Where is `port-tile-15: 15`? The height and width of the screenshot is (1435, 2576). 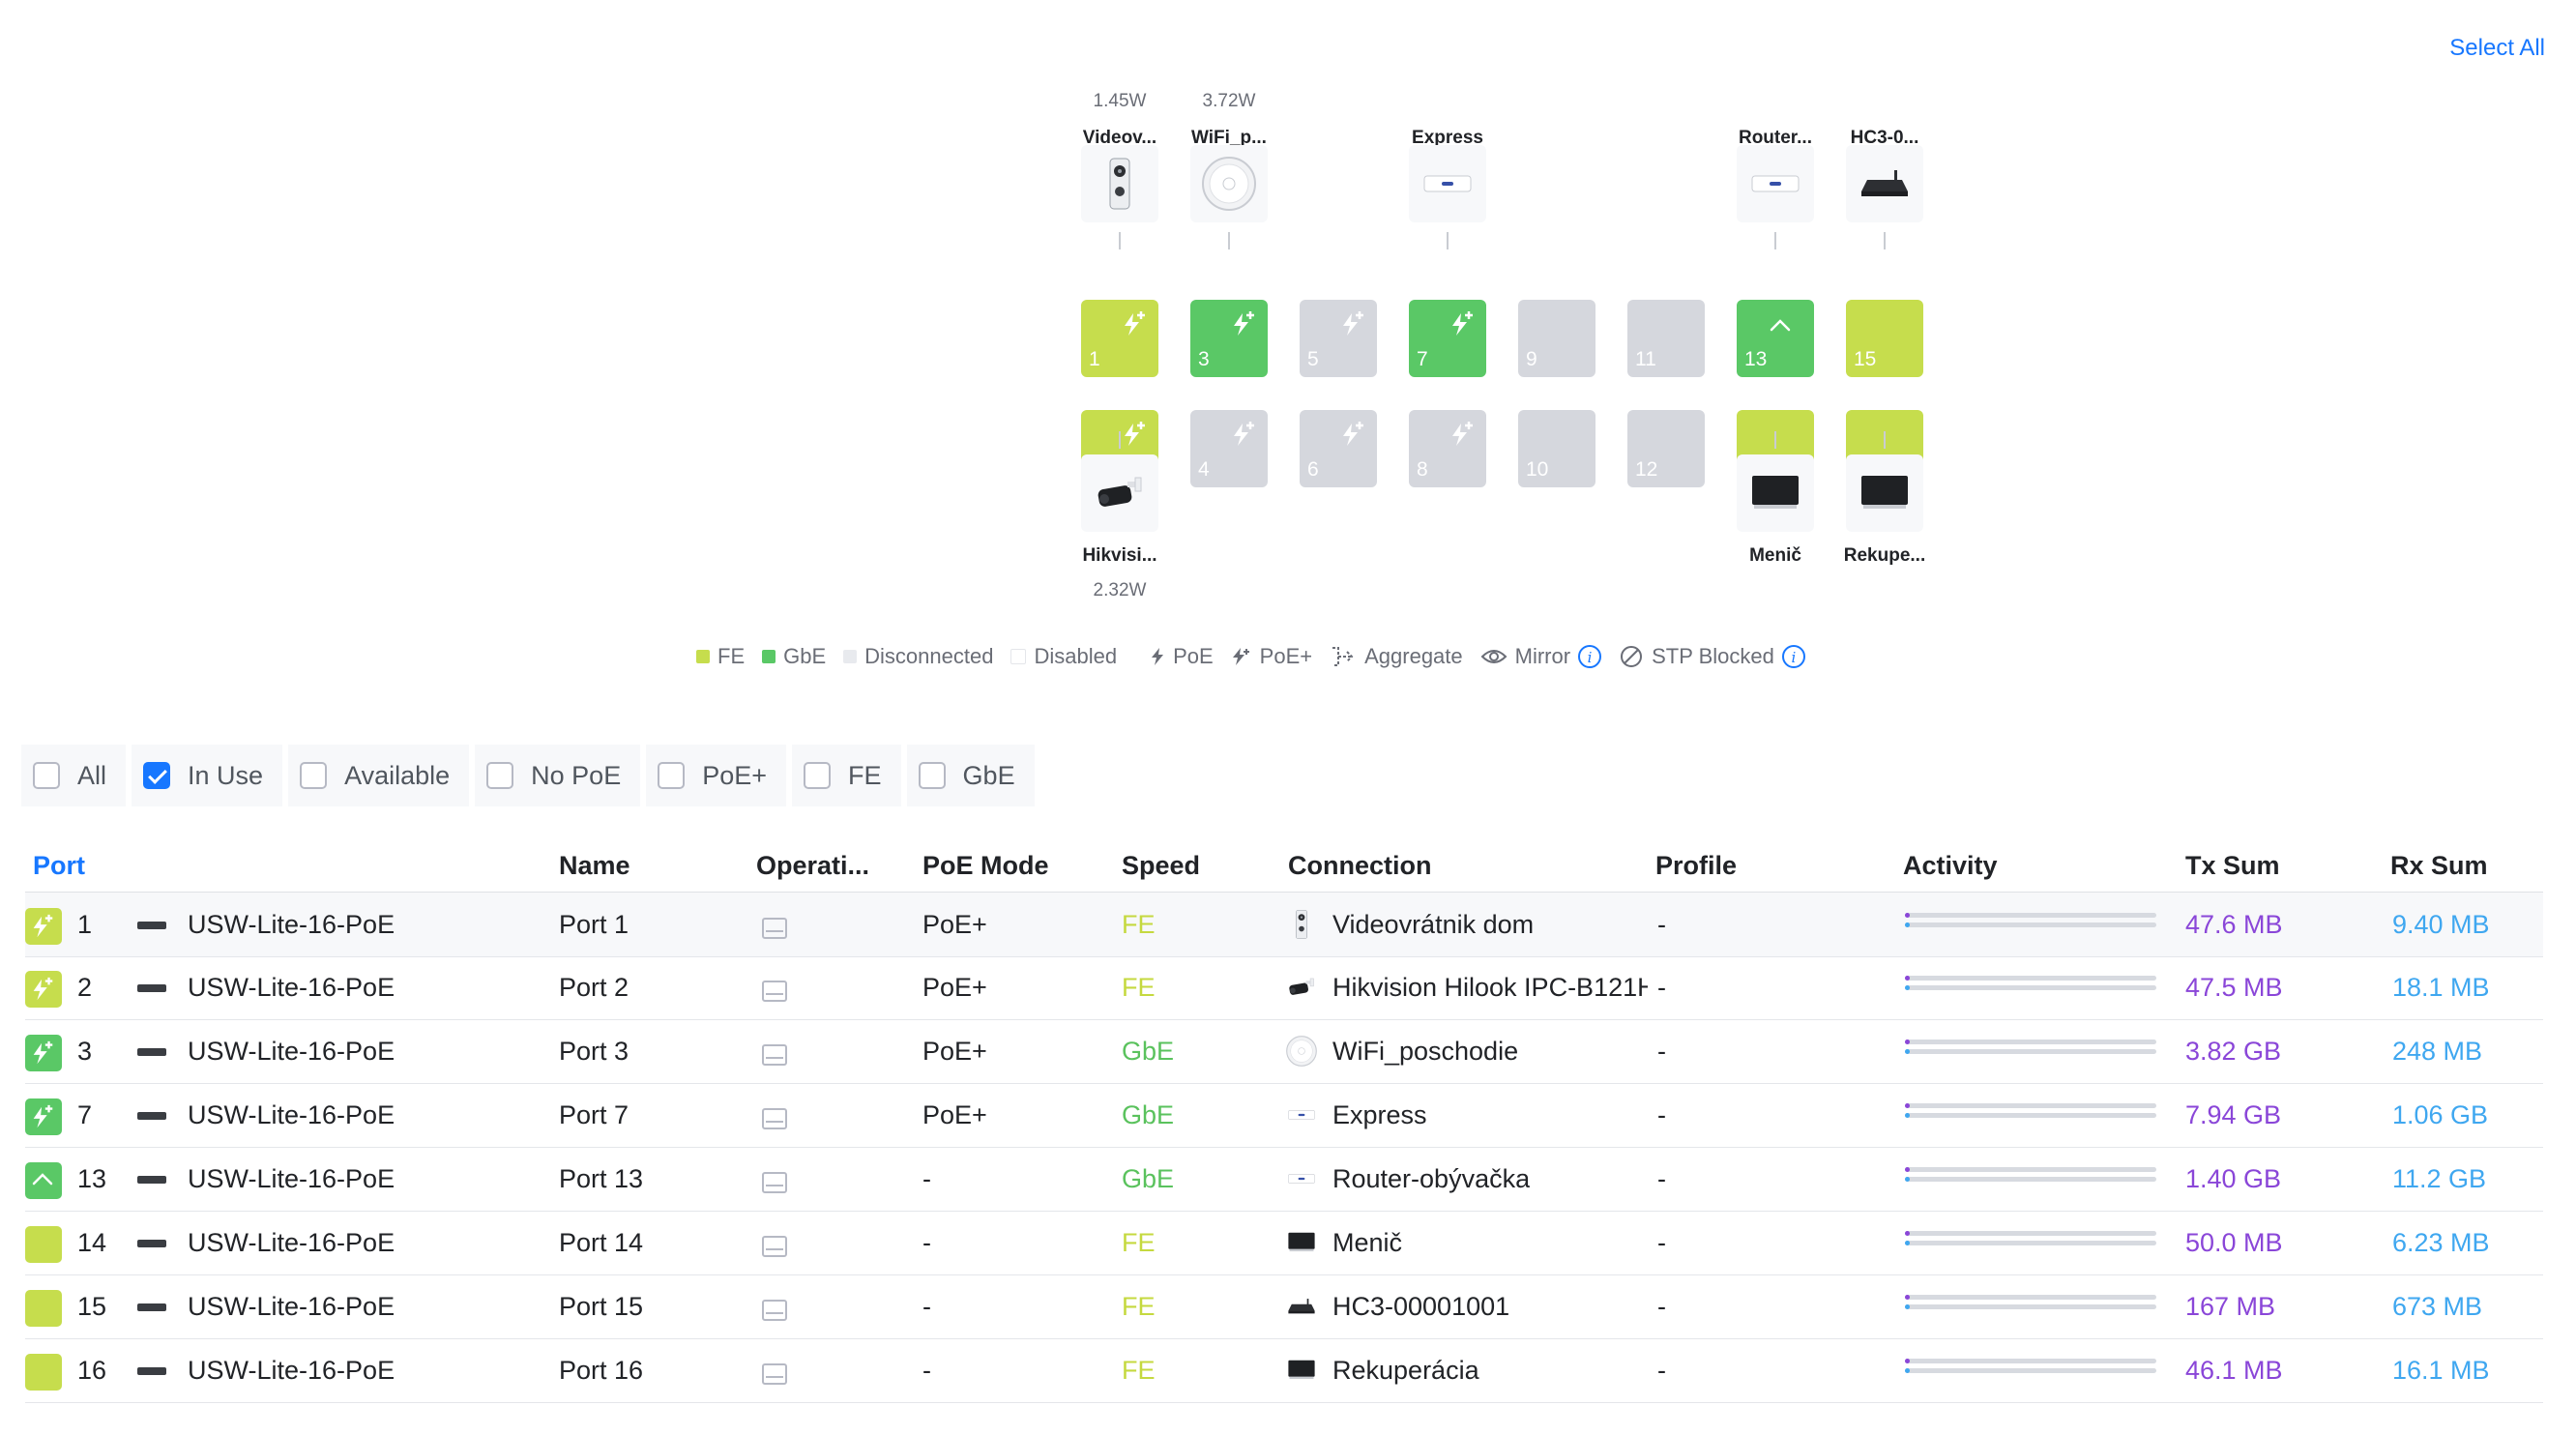
port-tile-15: 15 is located at coordinates (1884, 338).